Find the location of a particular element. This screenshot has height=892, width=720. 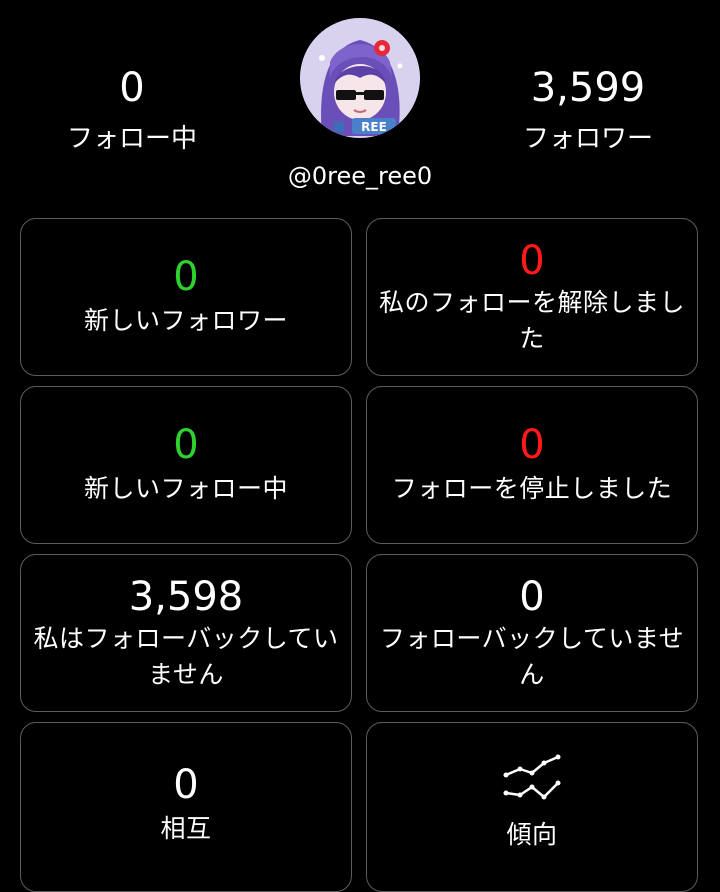

not-following-back-count: 3,598 is located at coordinates (186, 597).